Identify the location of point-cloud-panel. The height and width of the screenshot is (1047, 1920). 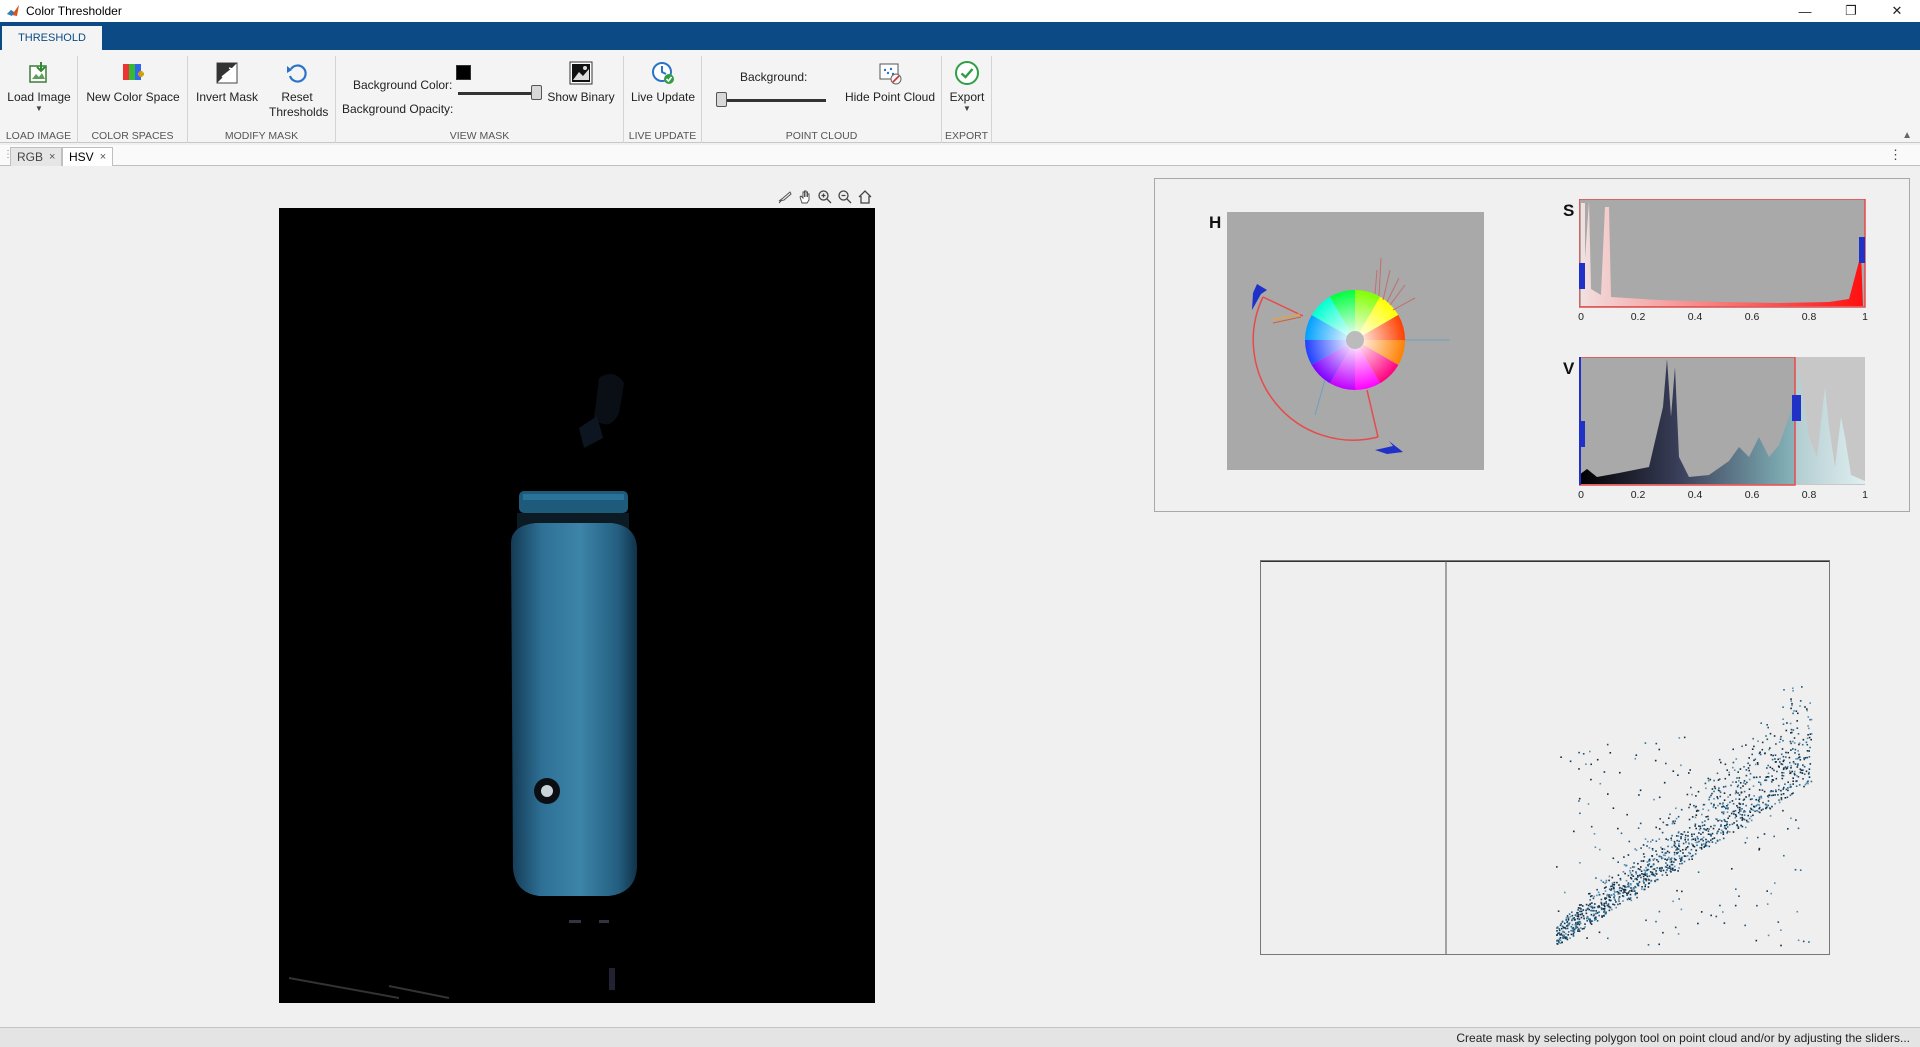
(1545, 757).